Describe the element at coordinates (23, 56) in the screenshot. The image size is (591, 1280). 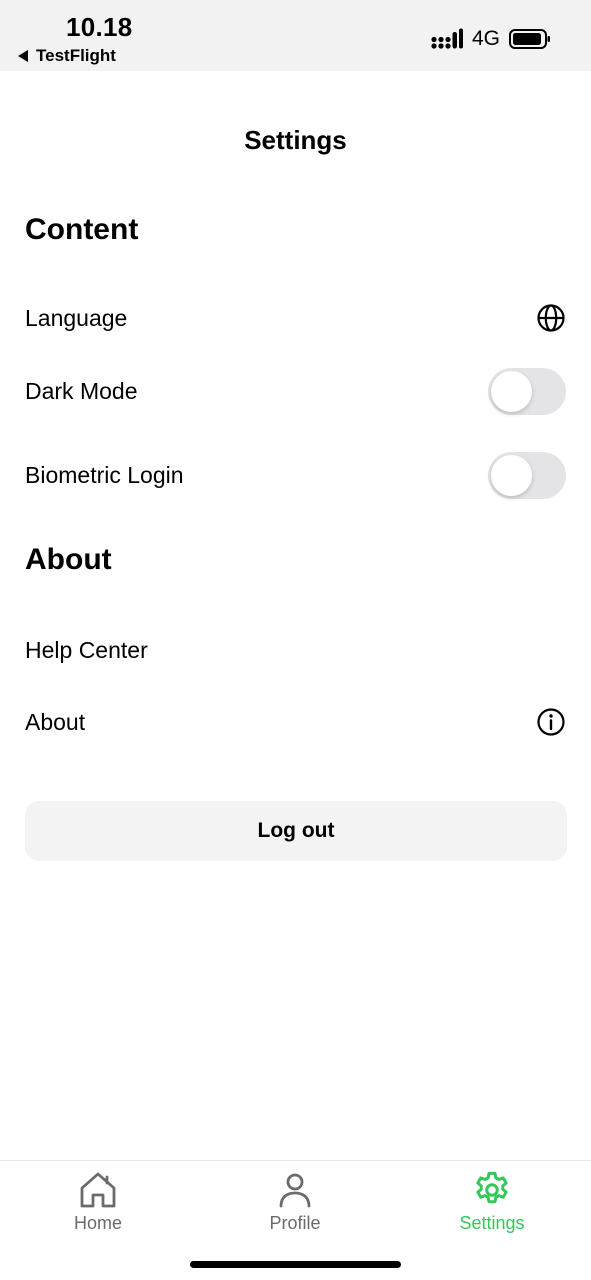
I see `back-arrow-icon` at that location.